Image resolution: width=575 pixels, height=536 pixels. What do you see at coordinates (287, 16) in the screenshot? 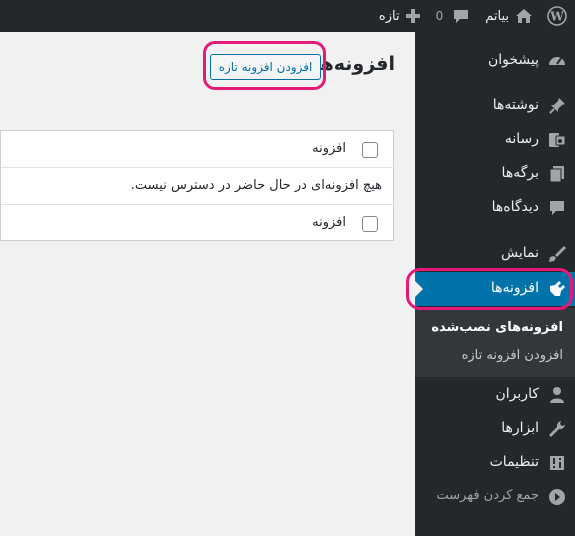
I see `admin-bar: W بیاتم 0 تازه` at bounding box center [287, 16].